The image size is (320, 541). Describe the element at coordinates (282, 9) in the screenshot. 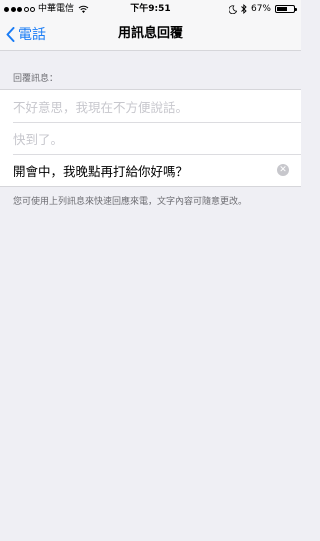

I see `battery-level` at that location.